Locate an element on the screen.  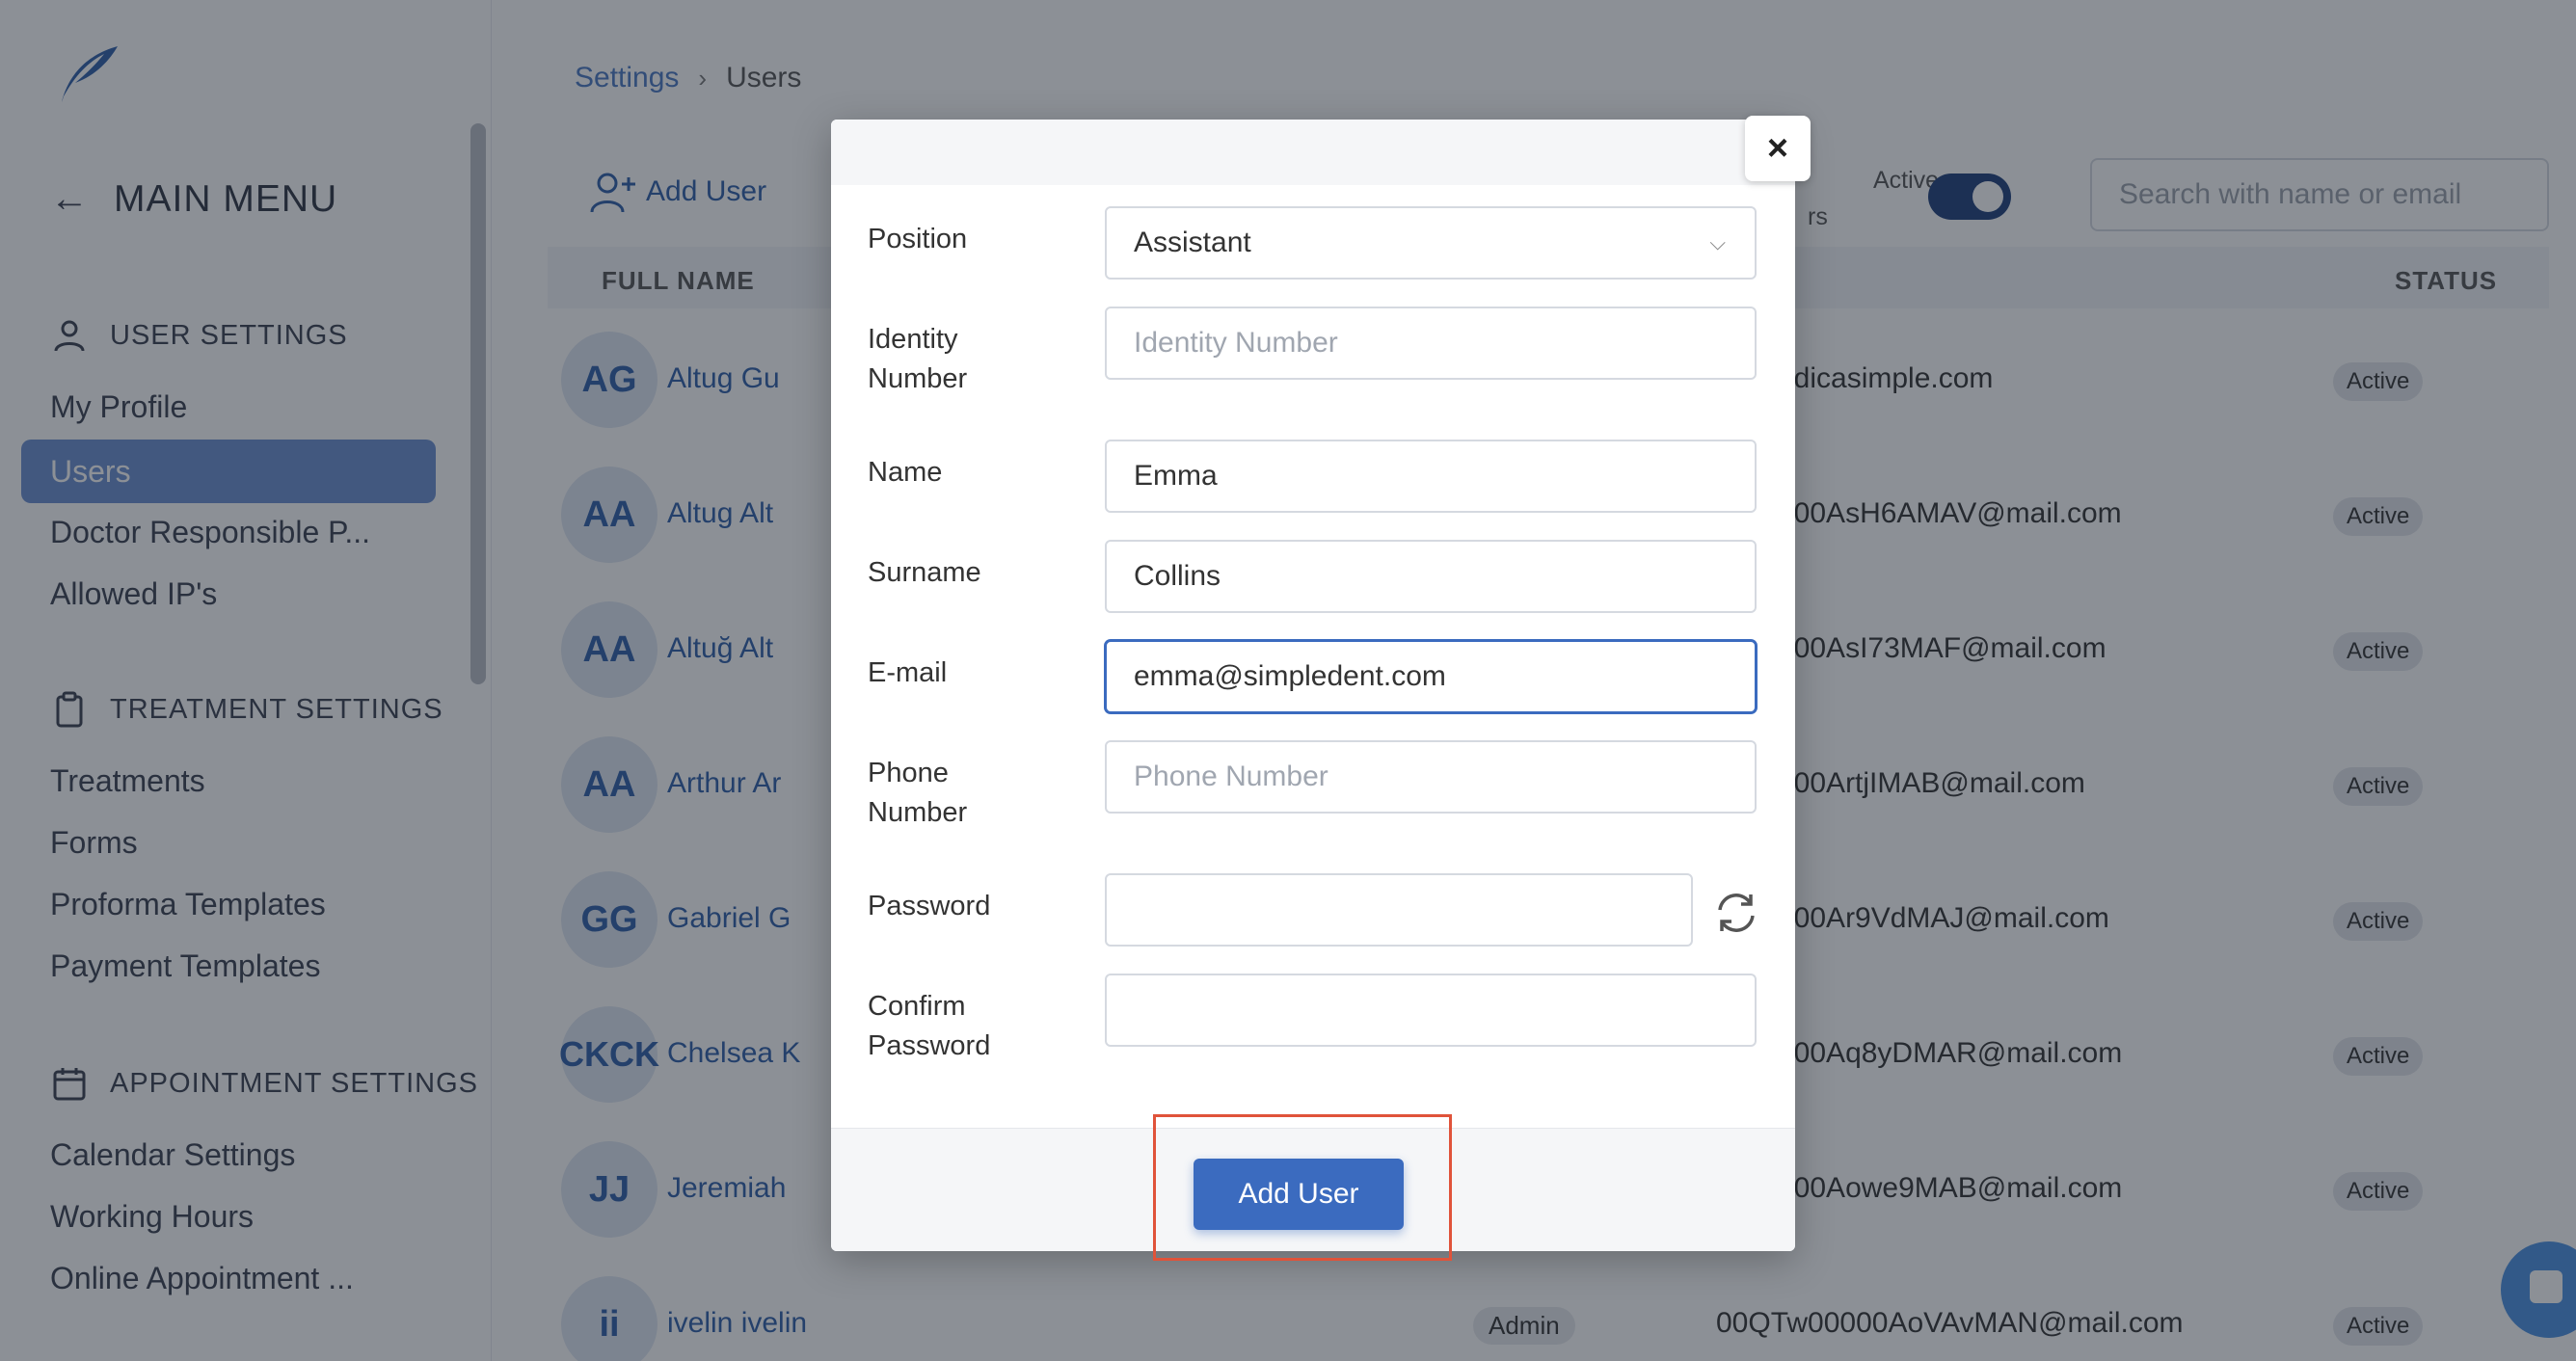
identity-label-line2: Number is located at coordinates (918, 378).